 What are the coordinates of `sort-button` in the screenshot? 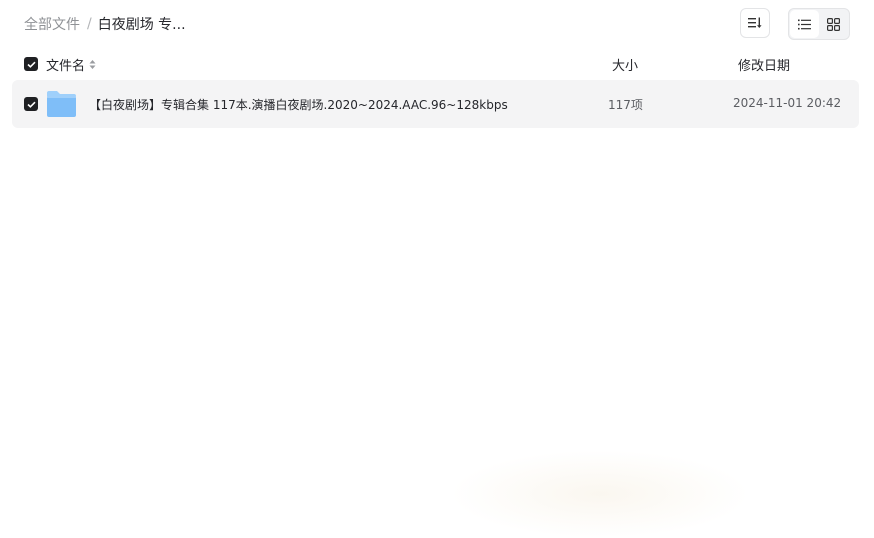 It's located at (755, 23).